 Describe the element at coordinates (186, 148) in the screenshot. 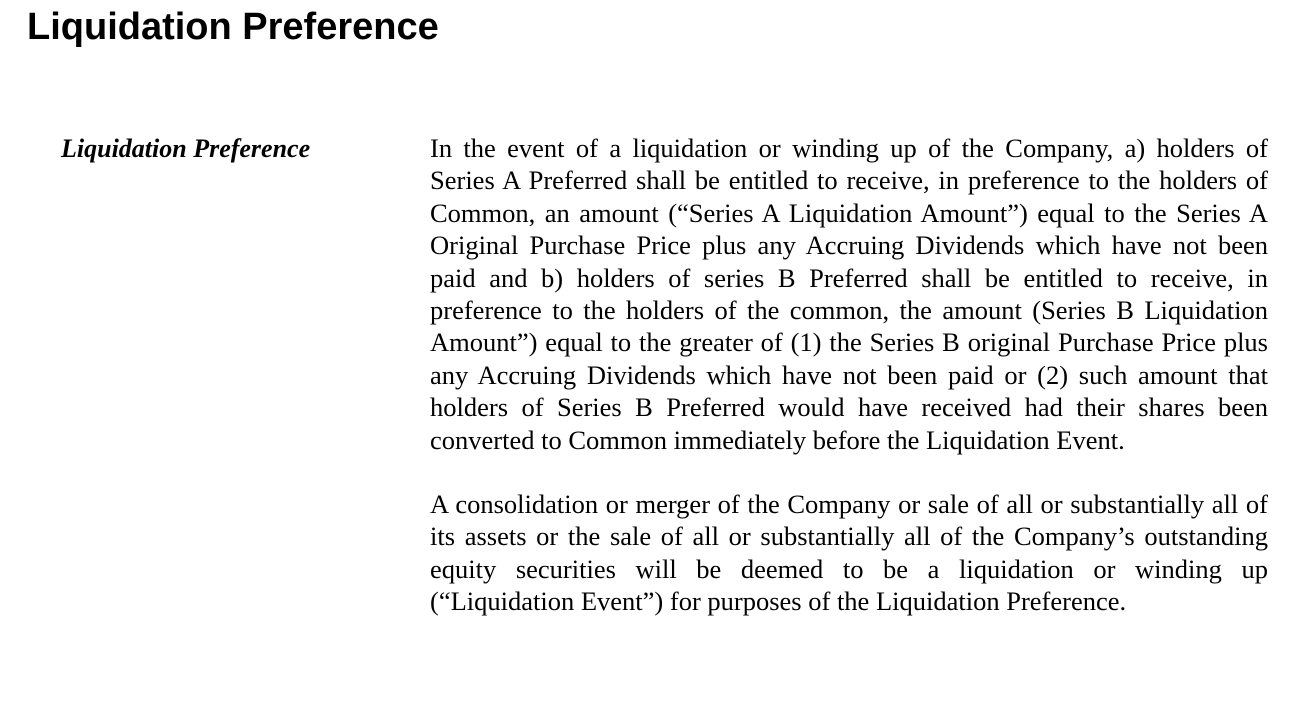

I see `term-label: Liquidation Preference` at that location.